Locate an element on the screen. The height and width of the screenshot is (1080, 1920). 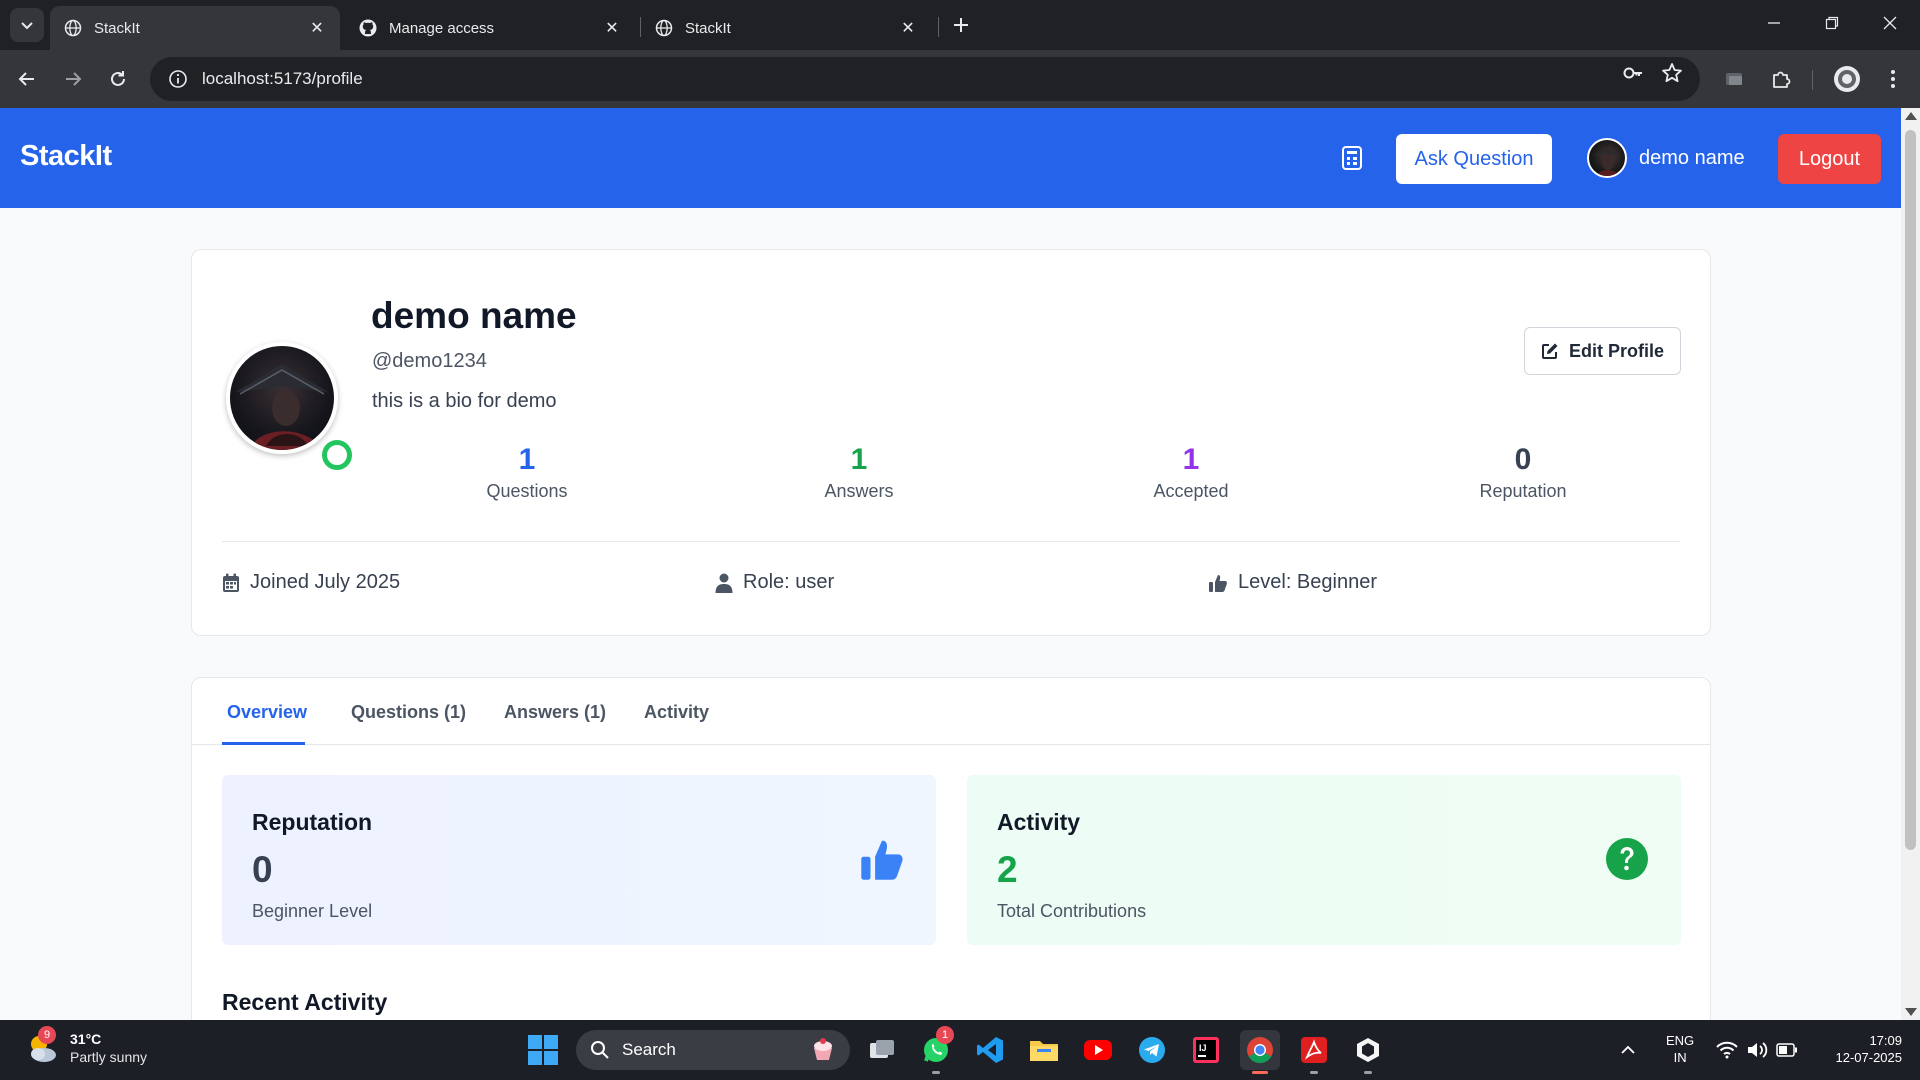
language-region: IN is located at coordinates (1680, 1057).